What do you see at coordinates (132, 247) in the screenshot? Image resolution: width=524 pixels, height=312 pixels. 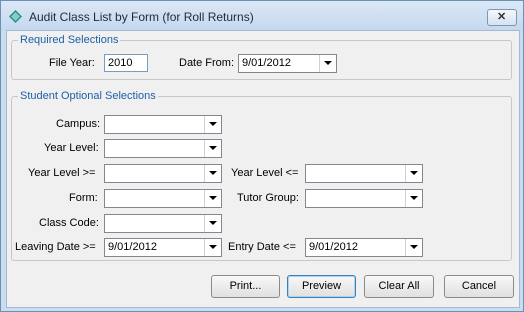 I see `leaving-date-value: 9/01/2012` at bounding box center [132, 247].